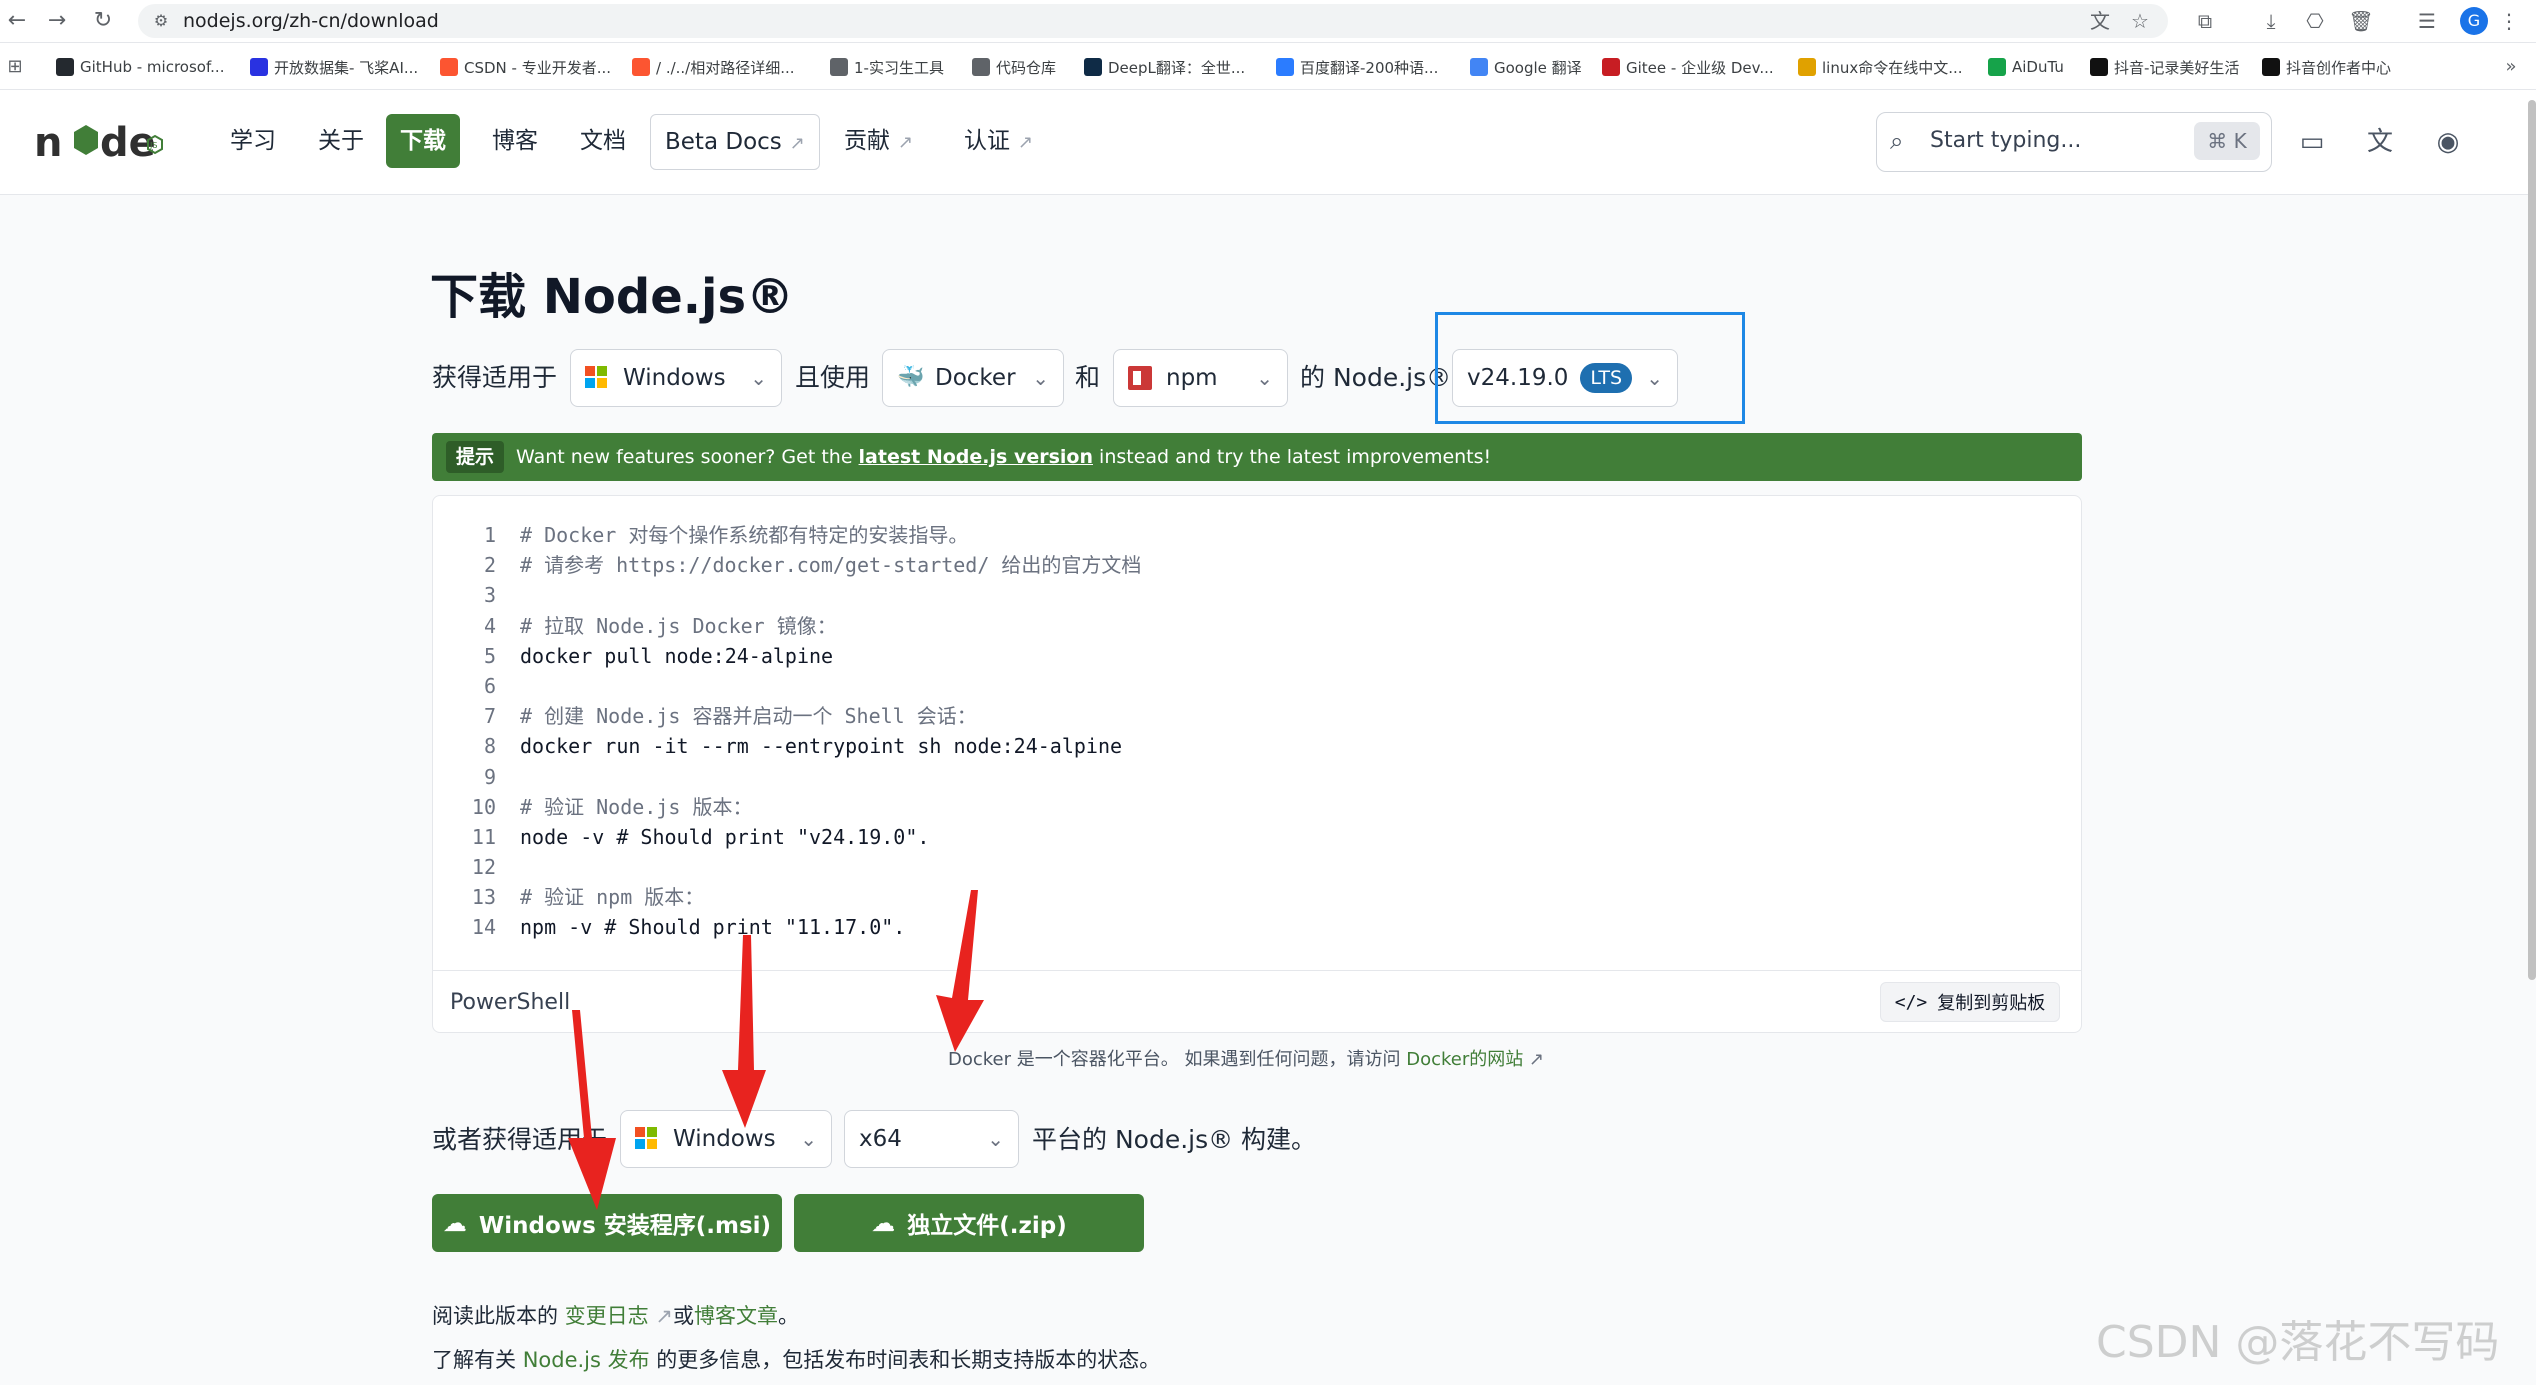  Describe the element at coordinates (776, 1050) in the screenshot. I see `annotation-arrows` at that location.